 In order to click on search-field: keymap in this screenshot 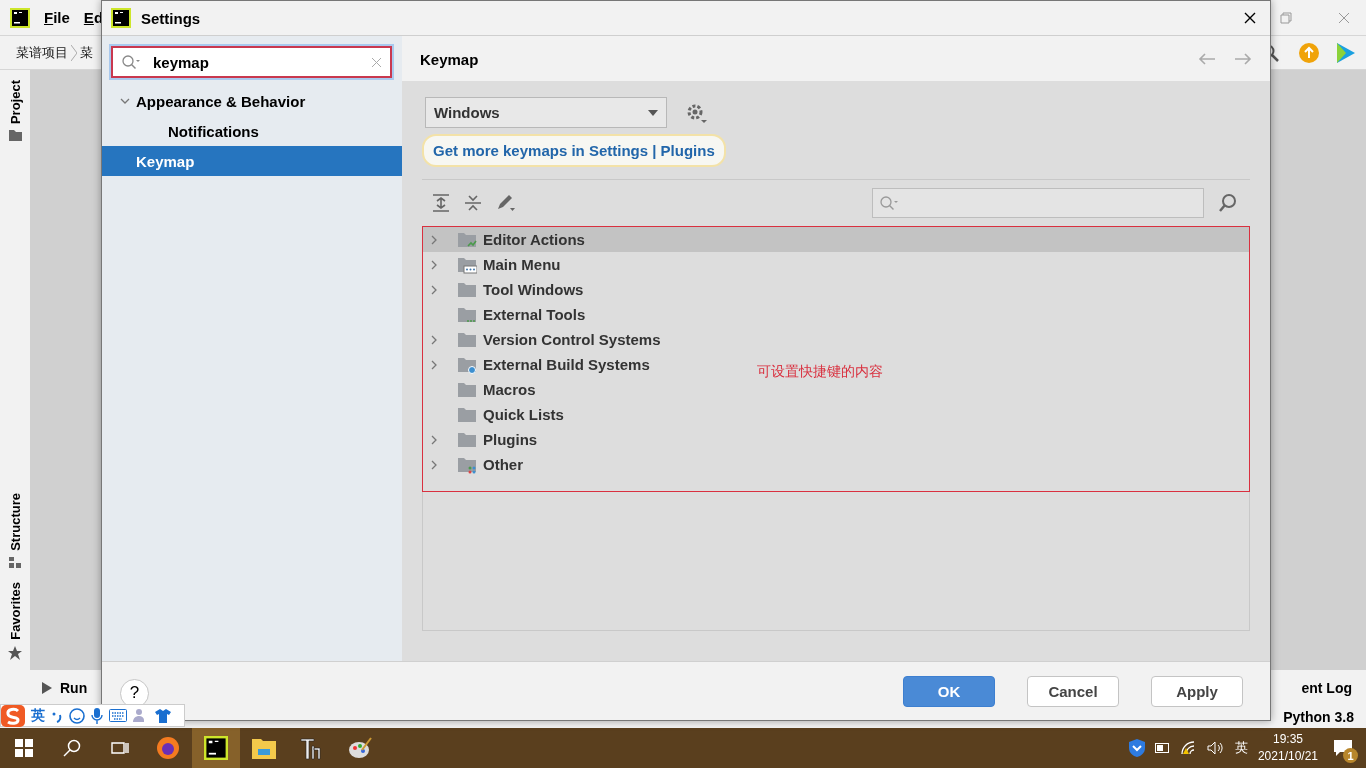, I will do `click(251, 62)`.